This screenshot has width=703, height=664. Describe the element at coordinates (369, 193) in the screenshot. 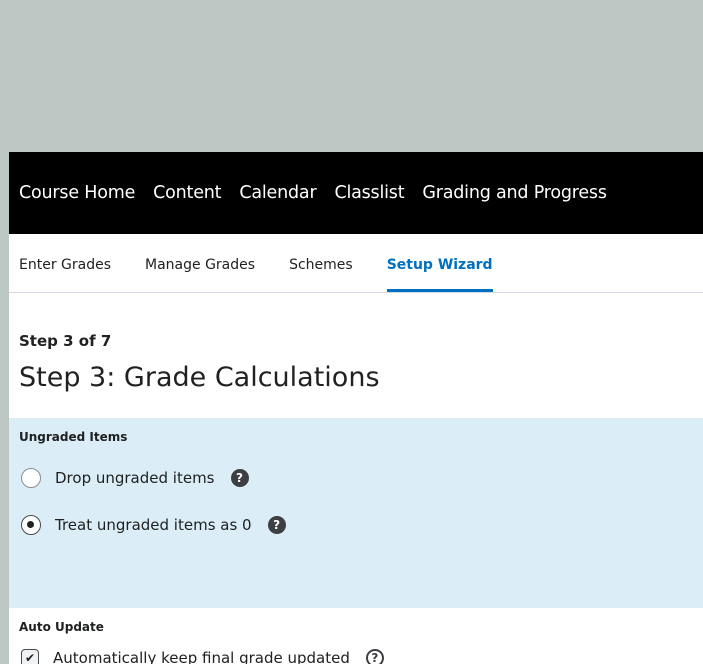

I see `nav-item-classlist: Classlist` at that location.